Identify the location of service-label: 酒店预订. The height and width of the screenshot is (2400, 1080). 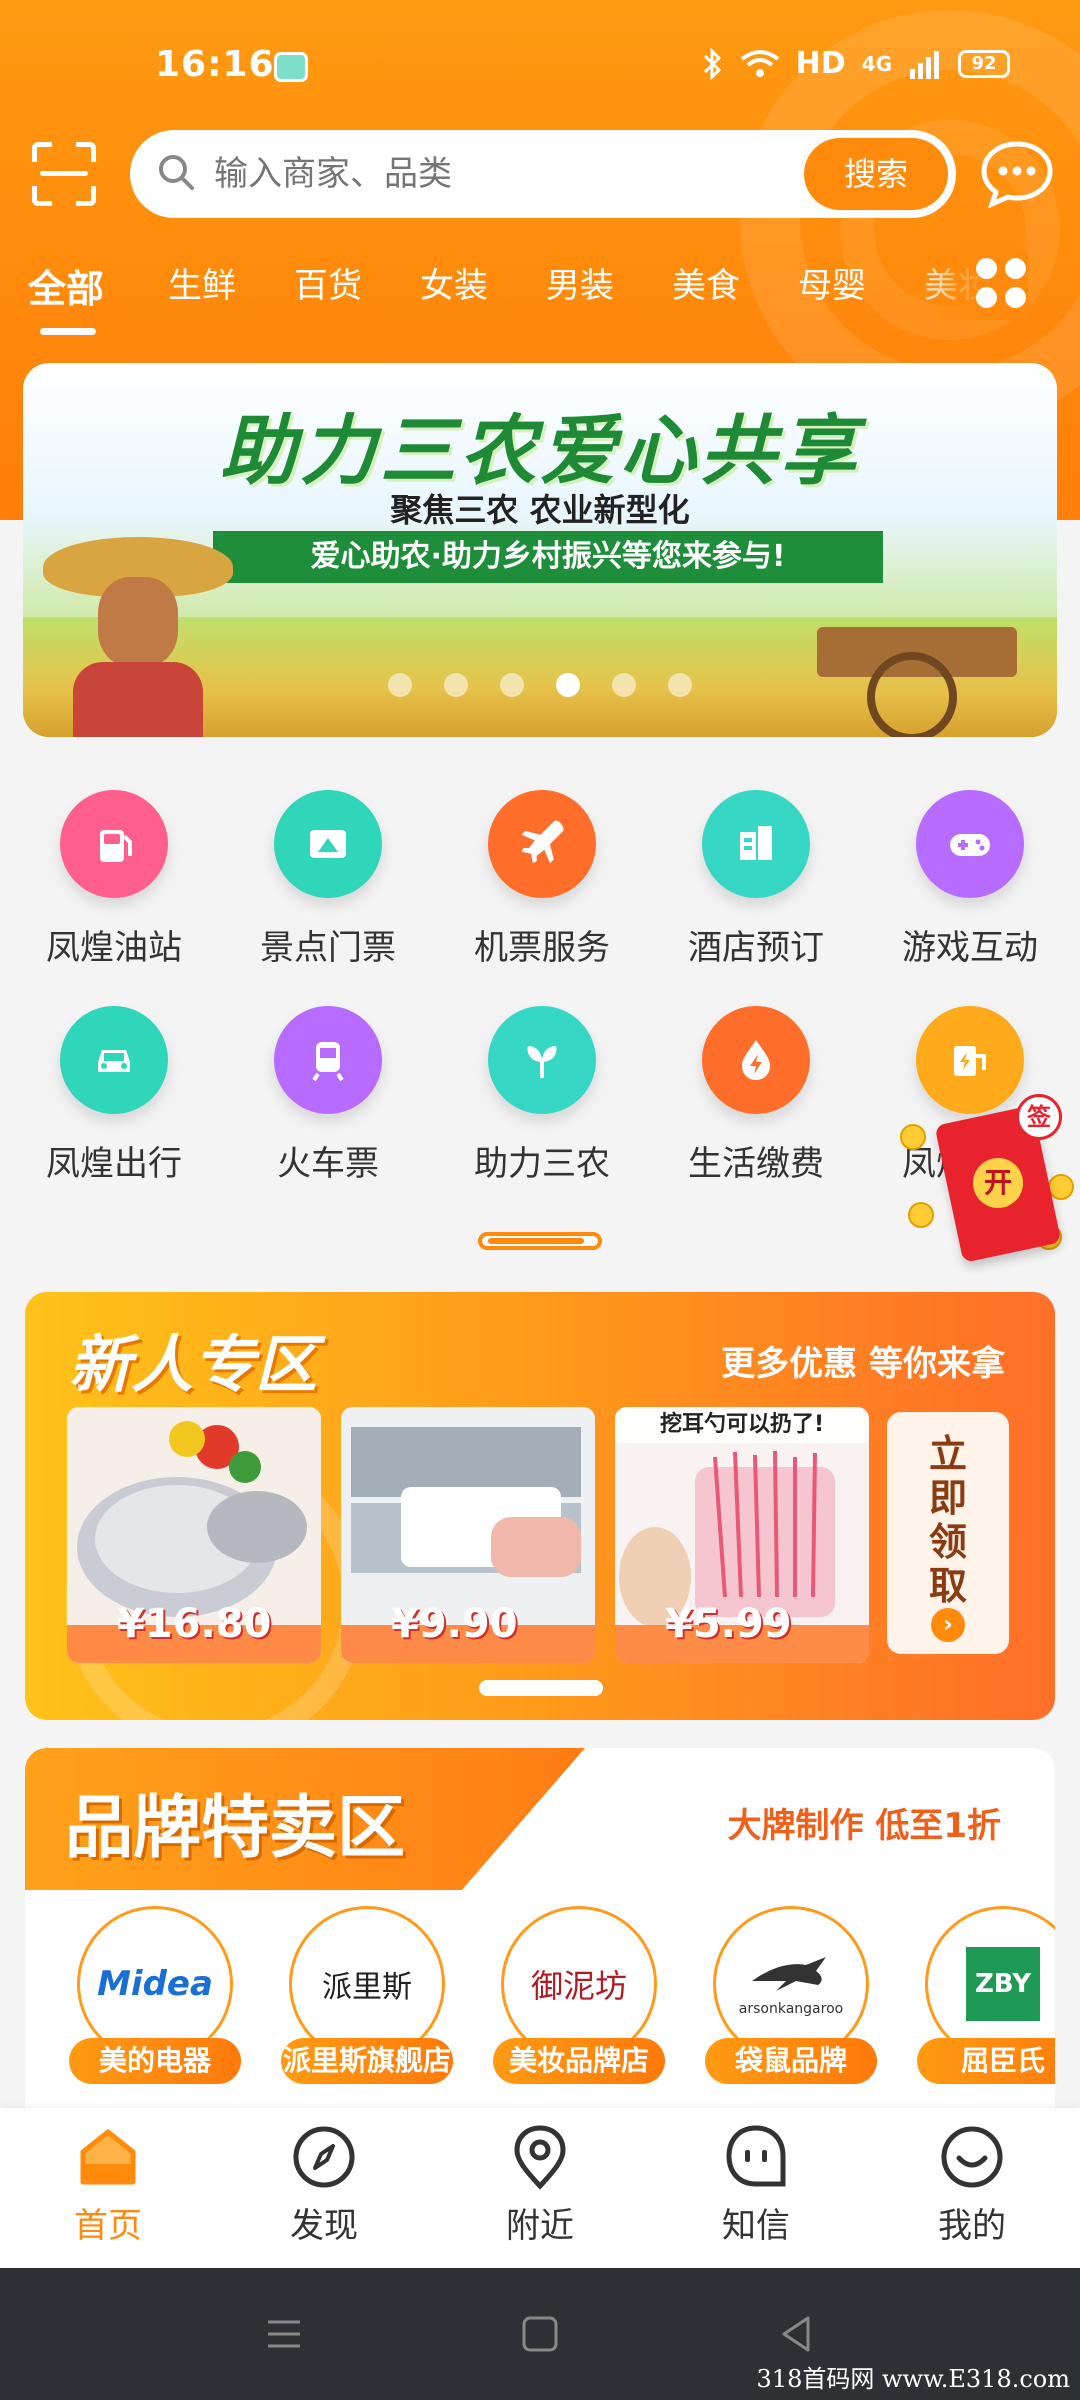
(756, 948).